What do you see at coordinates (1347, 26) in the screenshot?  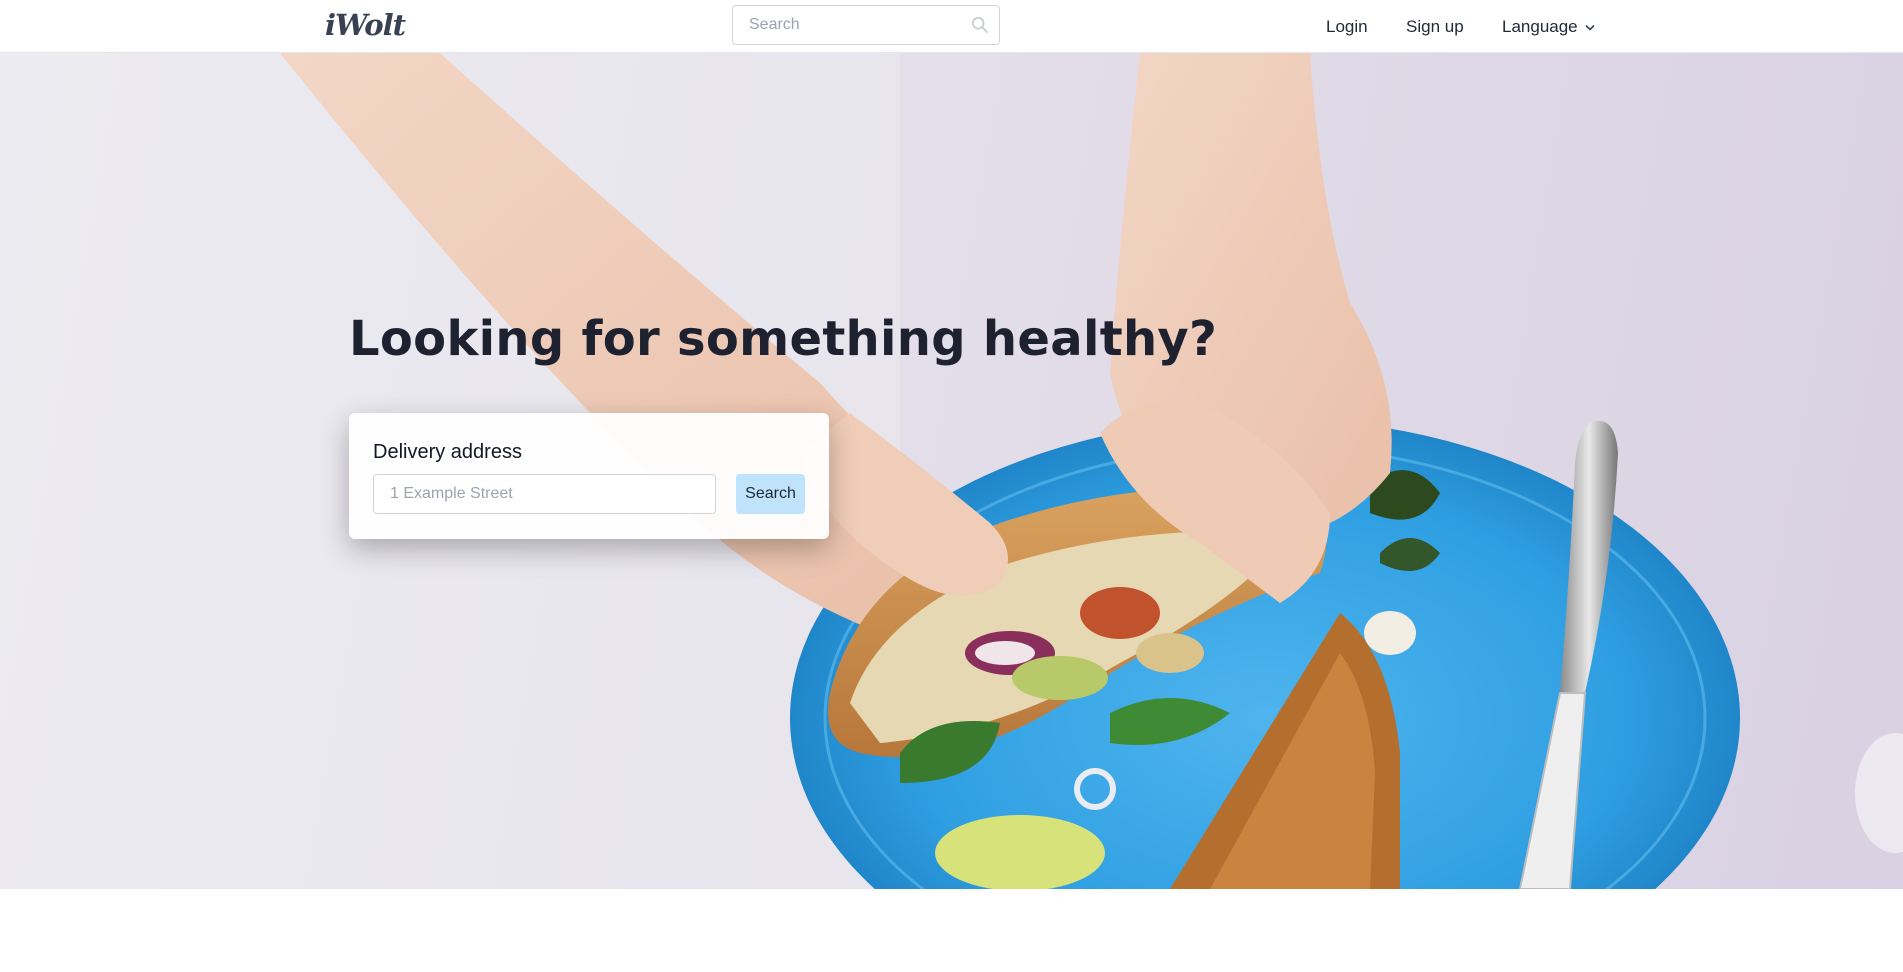 I see `login-link: Login` at bounding box center [1347, 26].